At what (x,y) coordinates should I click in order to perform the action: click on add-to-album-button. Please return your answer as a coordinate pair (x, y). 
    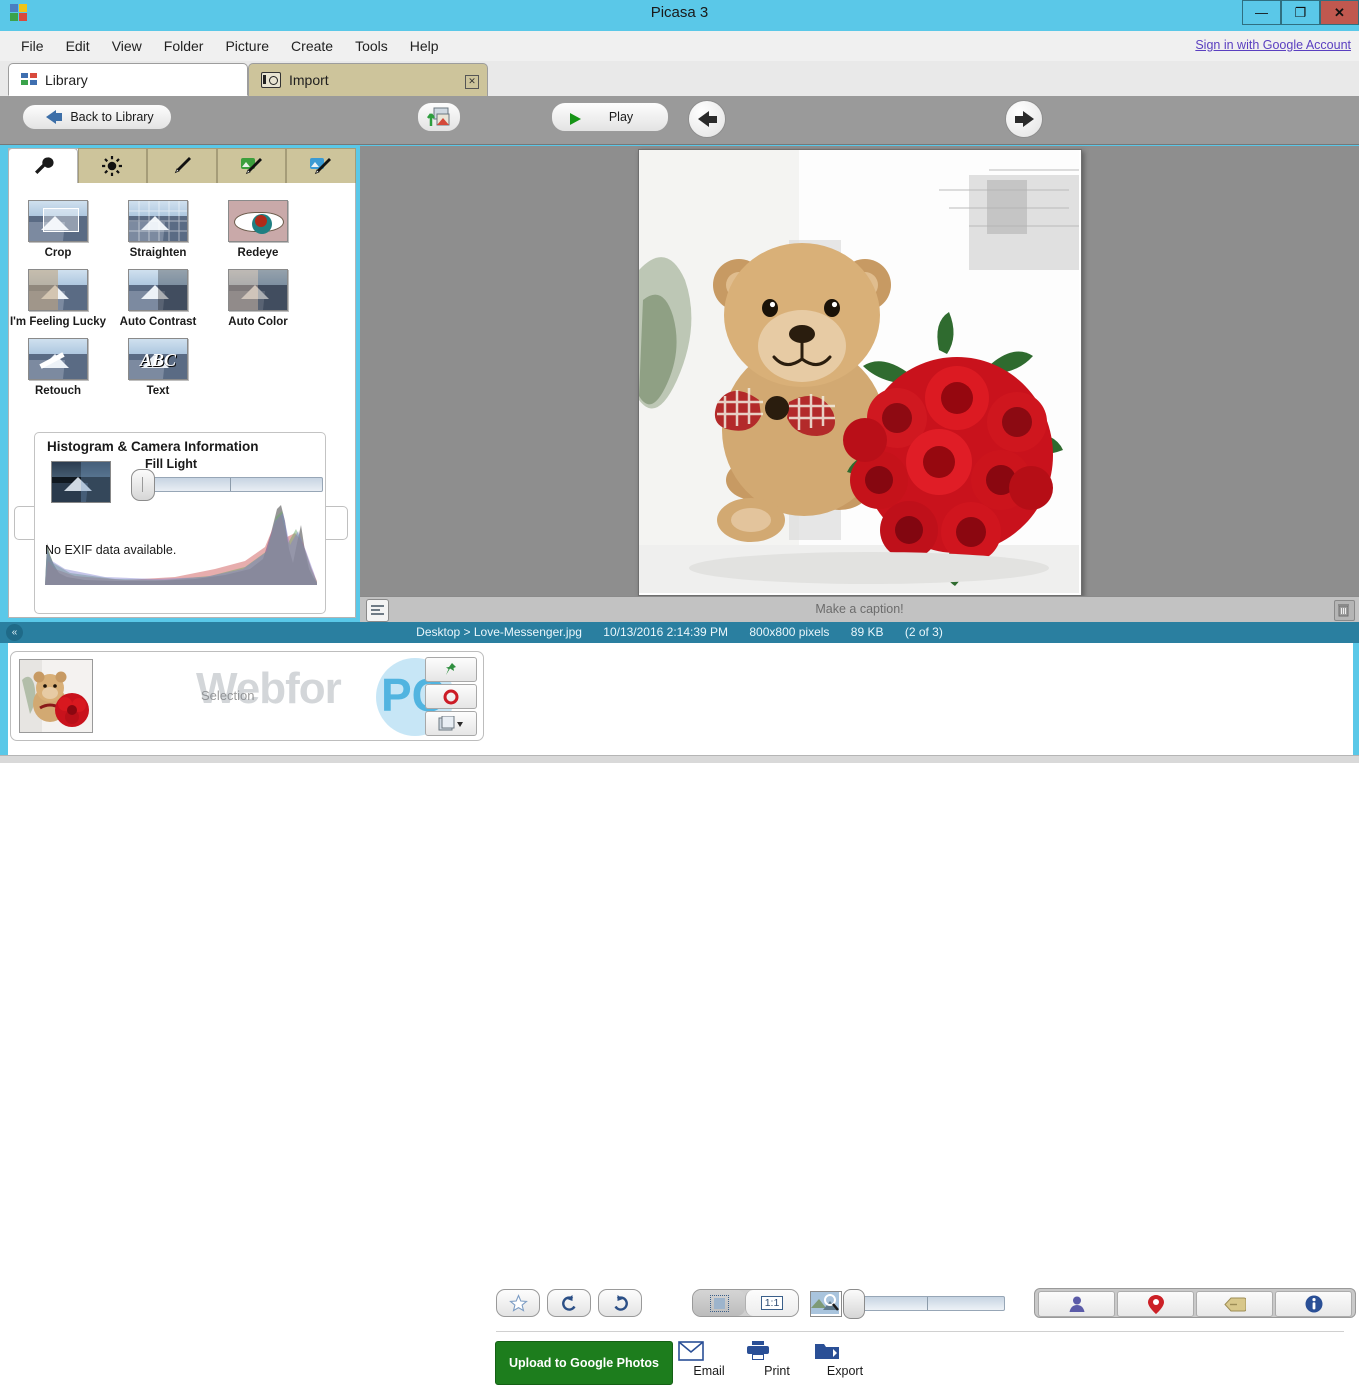
    Looking at the image, I should click on (451, 723).